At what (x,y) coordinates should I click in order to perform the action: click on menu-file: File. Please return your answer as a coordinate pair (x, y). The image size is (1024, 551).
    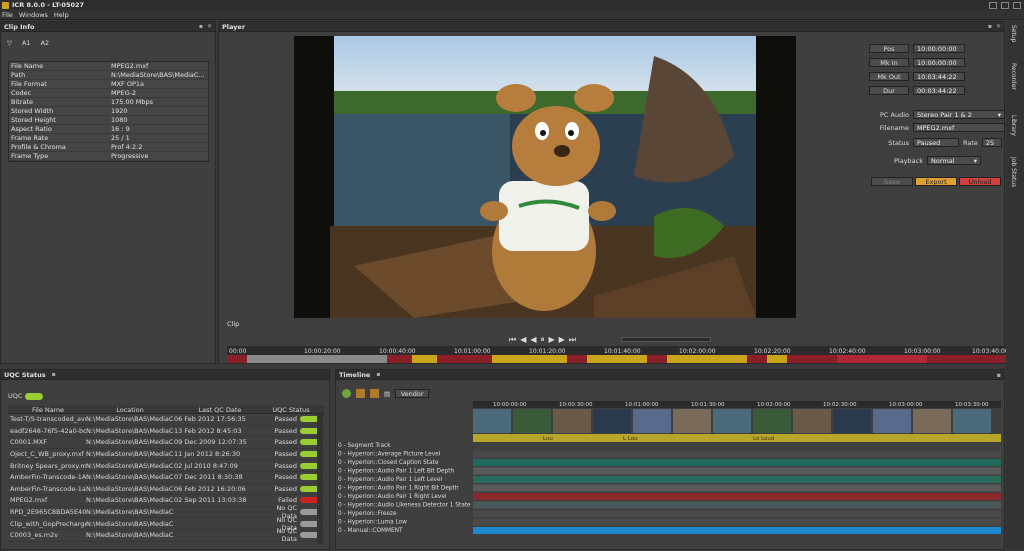
    Looking at the image, I should click on (7, 15).